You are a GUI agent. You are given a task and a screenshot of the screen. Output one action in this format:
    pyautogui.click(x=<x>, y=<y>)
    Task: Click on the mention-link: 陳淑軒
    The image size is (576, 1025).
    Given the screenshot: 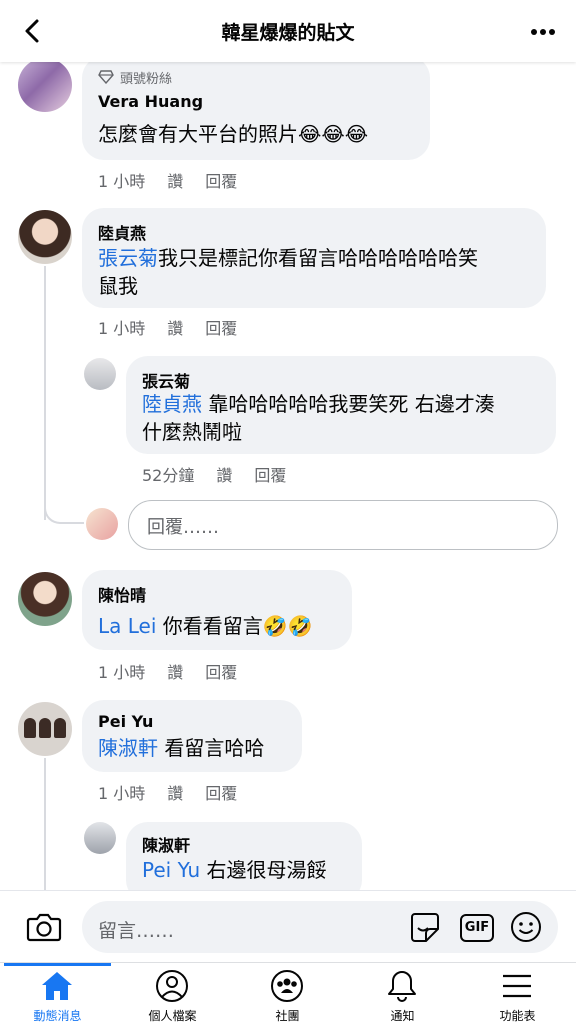 What is the action you would take?
    pyautogui.click(x=128, y=748)
    